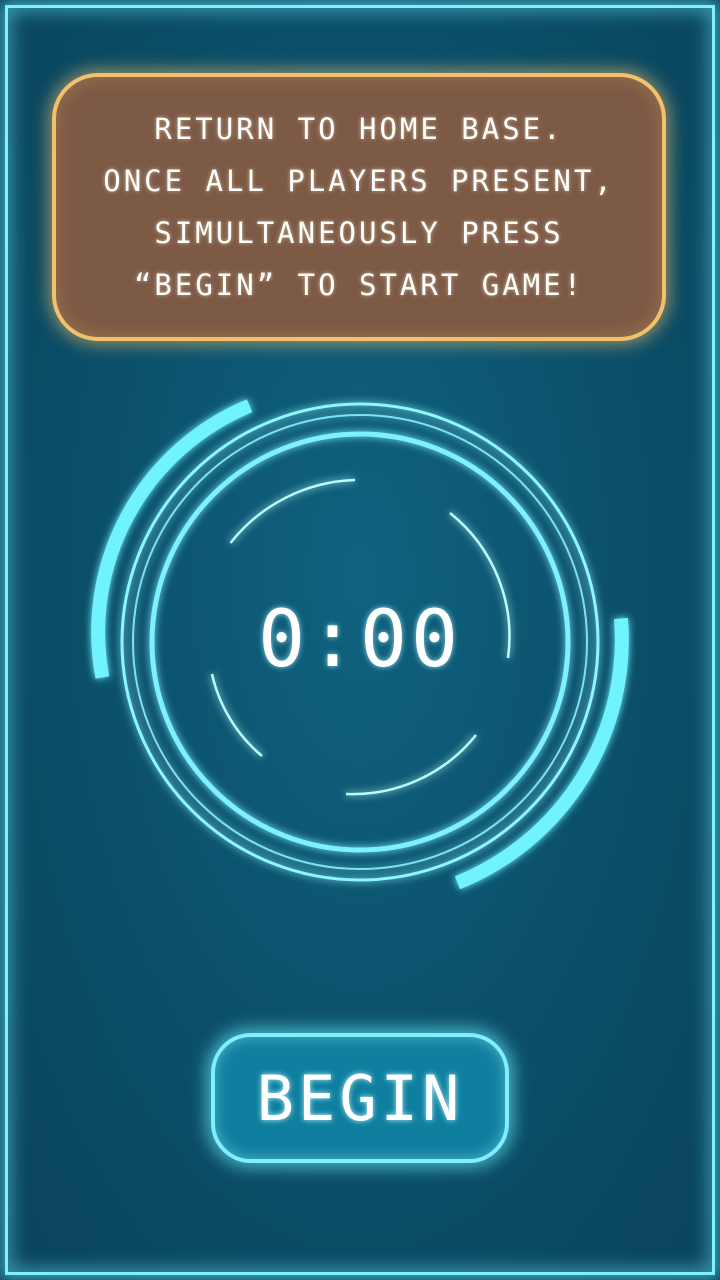 The image size is (720, 1280). What do you see at coordinates (359, 181) in the screenshot?
I see `instruction-line-2: Once all players present,` at bounding box center [359, 181].